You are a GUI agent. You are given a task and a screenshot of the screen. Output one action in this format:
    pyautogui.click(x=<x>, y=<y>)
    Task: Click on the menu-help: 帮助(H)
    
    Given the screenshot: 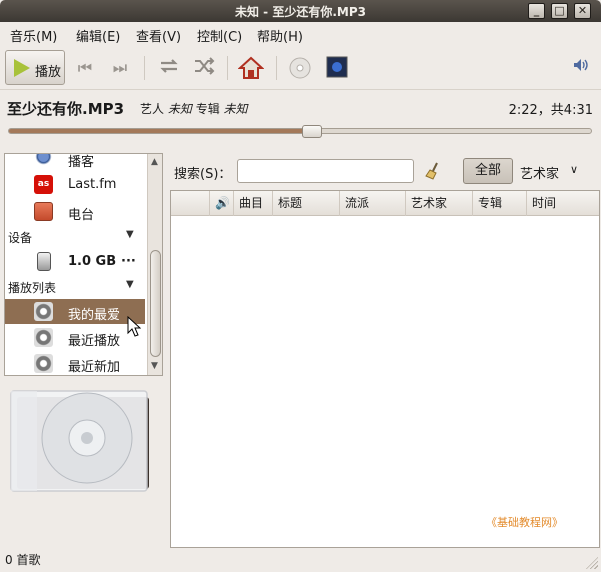 What is the action you would take?
    pyautogui.click(x=280, y=35)
    